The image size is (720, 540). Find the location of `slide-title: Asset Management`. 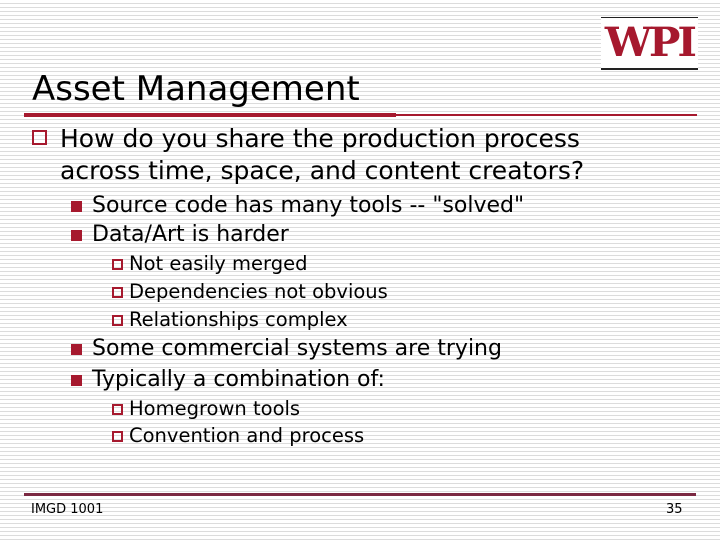

slide-title: Asset Management is located at coordinates (196, 89).